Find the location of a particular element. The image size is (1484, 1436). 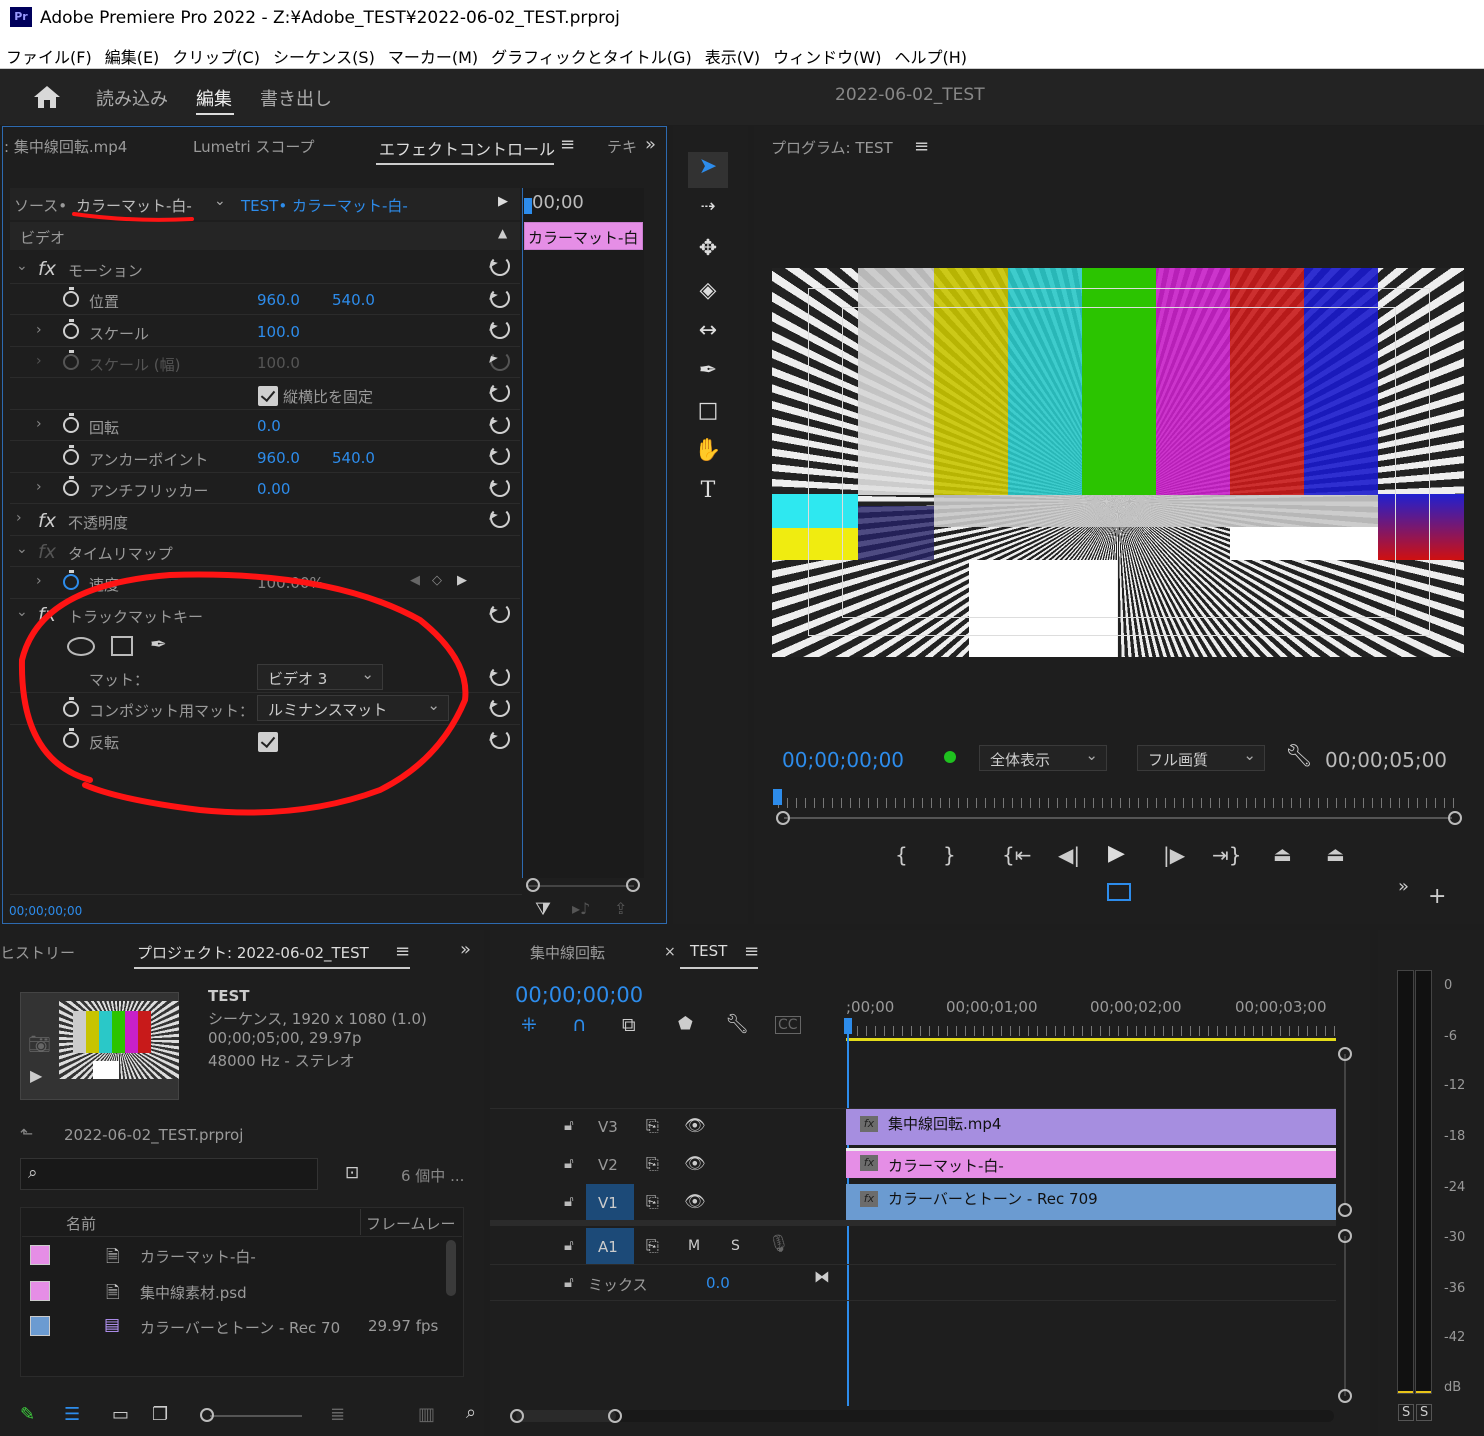

clip-v2: fx カラーマット-白- is located at coordinates (1091, 1163).